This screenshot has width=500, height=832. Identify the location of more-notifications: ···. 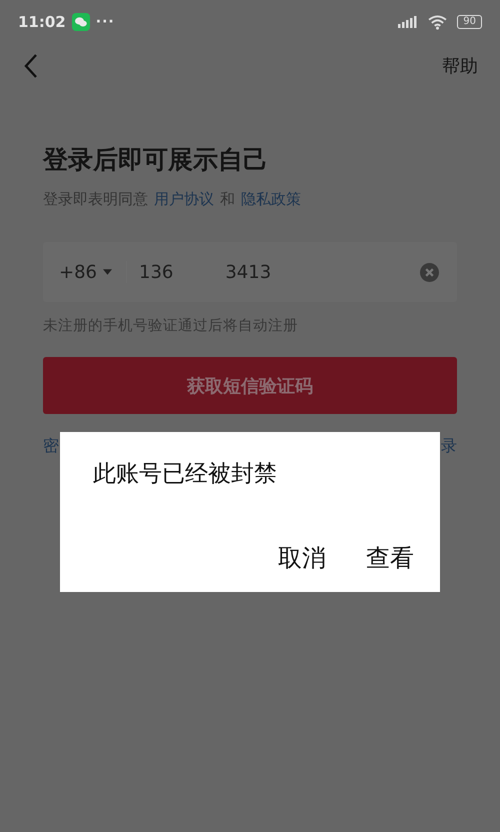
(105, 22).